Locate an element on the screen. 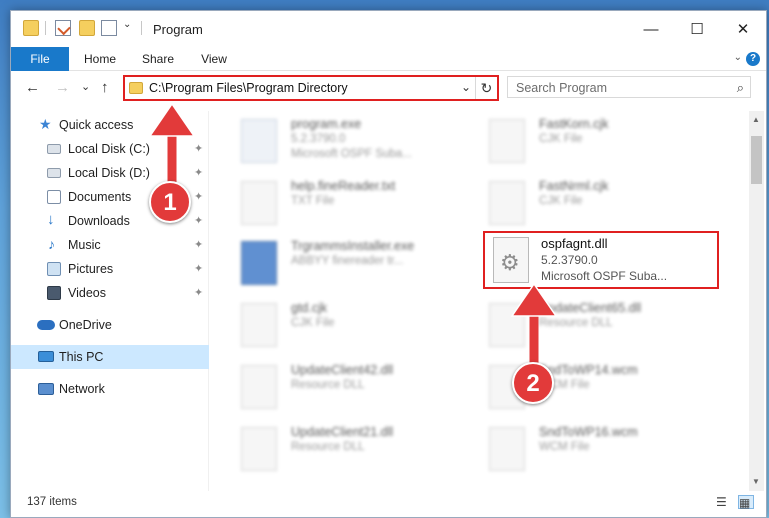 The height and width of the screenshot is (518, 769). step-badge-2: 2 is located at coordinates (533, 383).